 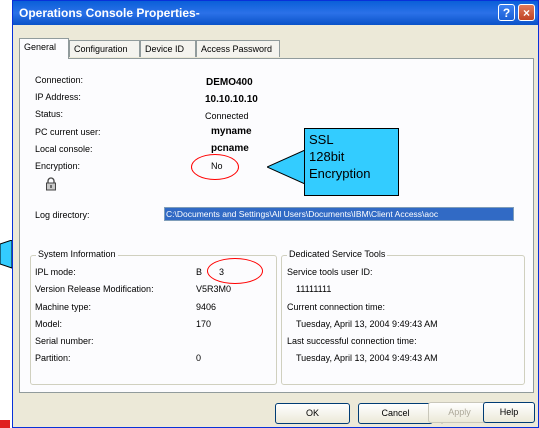 I want to click on model-value: 170, so click(x=204, y=324).